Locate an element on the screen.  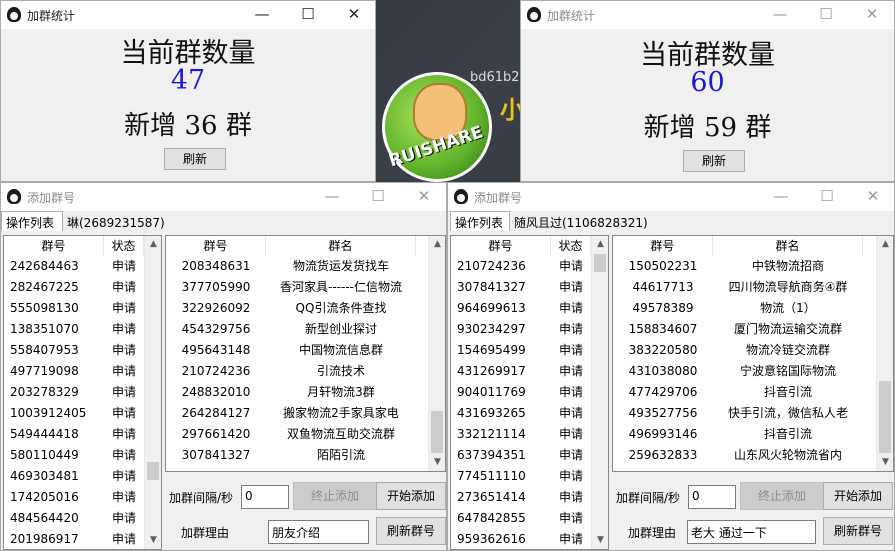
table-row: 201986917 申请 is located at coordinates (74, 539).